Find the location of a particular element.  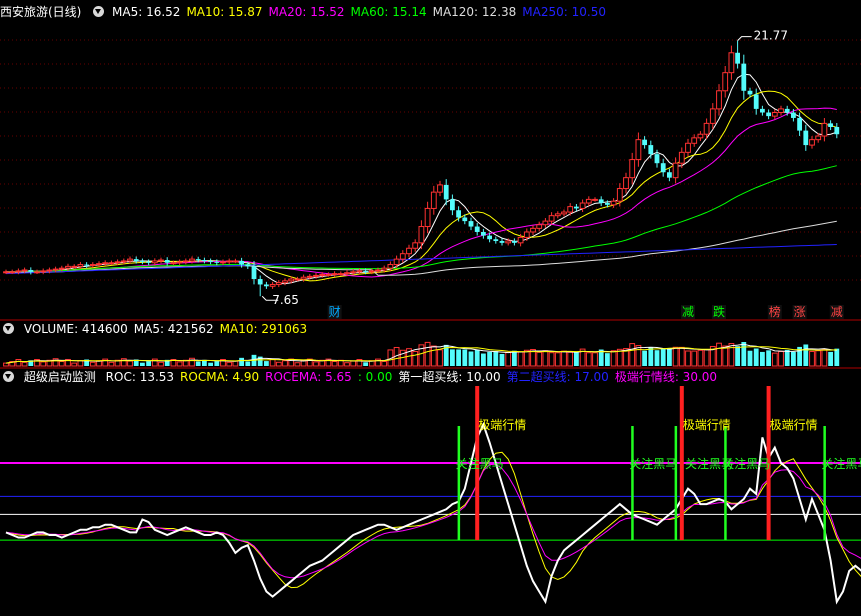

volume-bars is located at coordinates (421, 354).